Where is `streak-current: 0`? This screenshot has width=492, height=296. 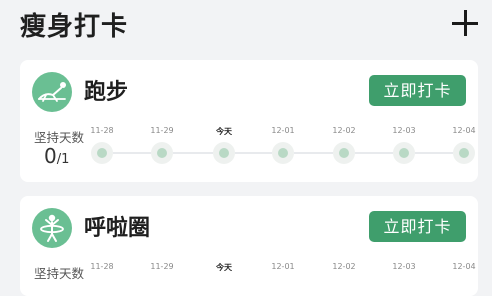 streak-current: 0 is located at coordinates (50, 156).